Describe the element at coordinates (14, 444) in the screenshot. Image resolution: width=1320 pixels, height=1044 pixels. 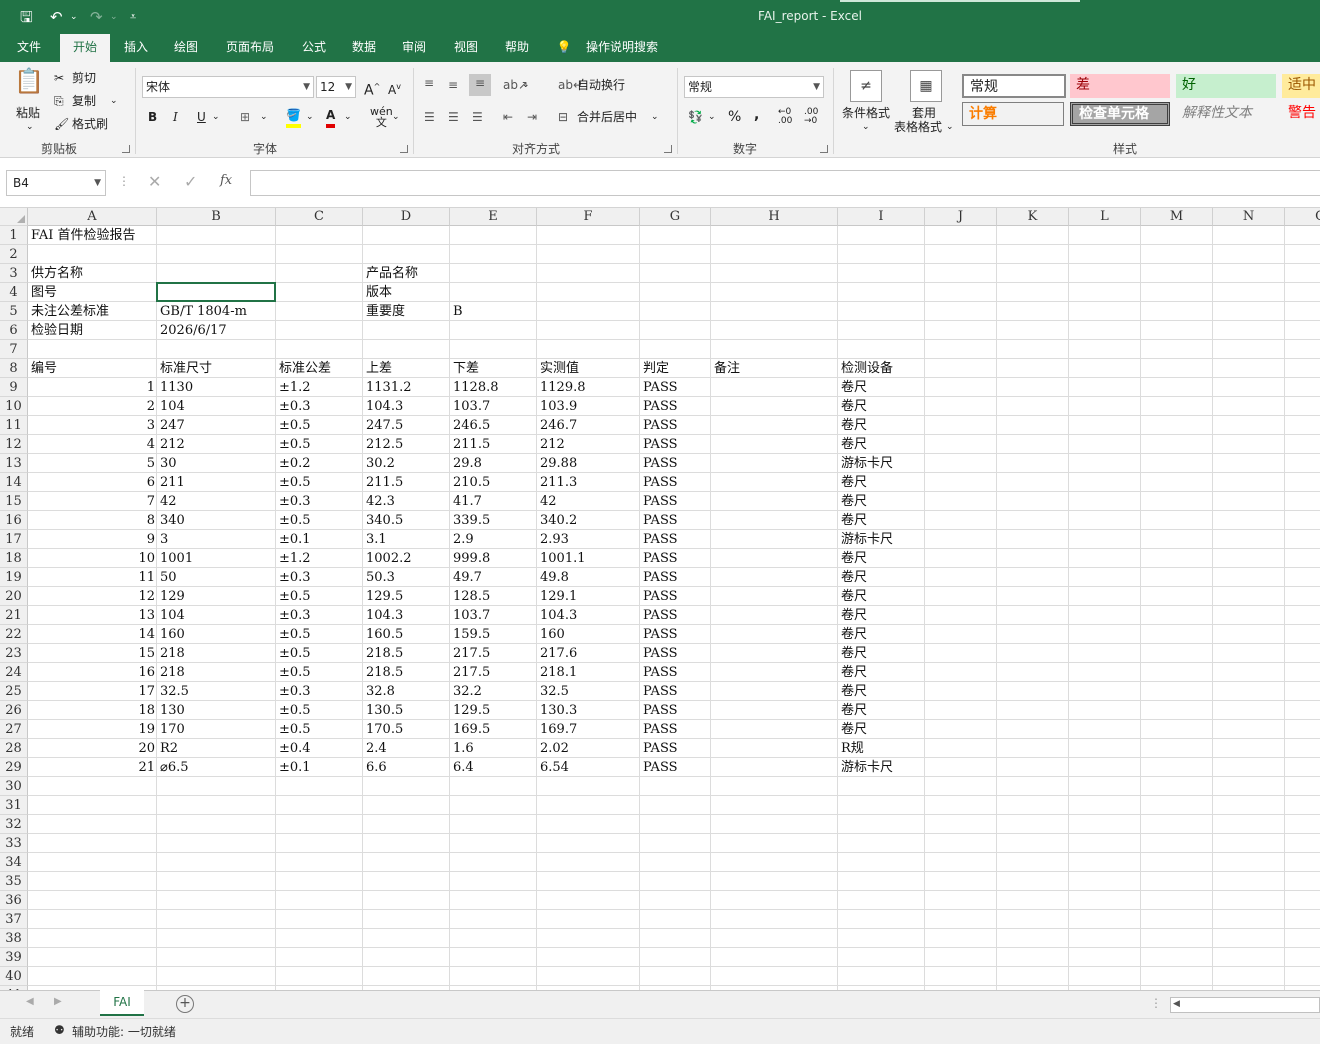
I see `row-header: 12` at that location.